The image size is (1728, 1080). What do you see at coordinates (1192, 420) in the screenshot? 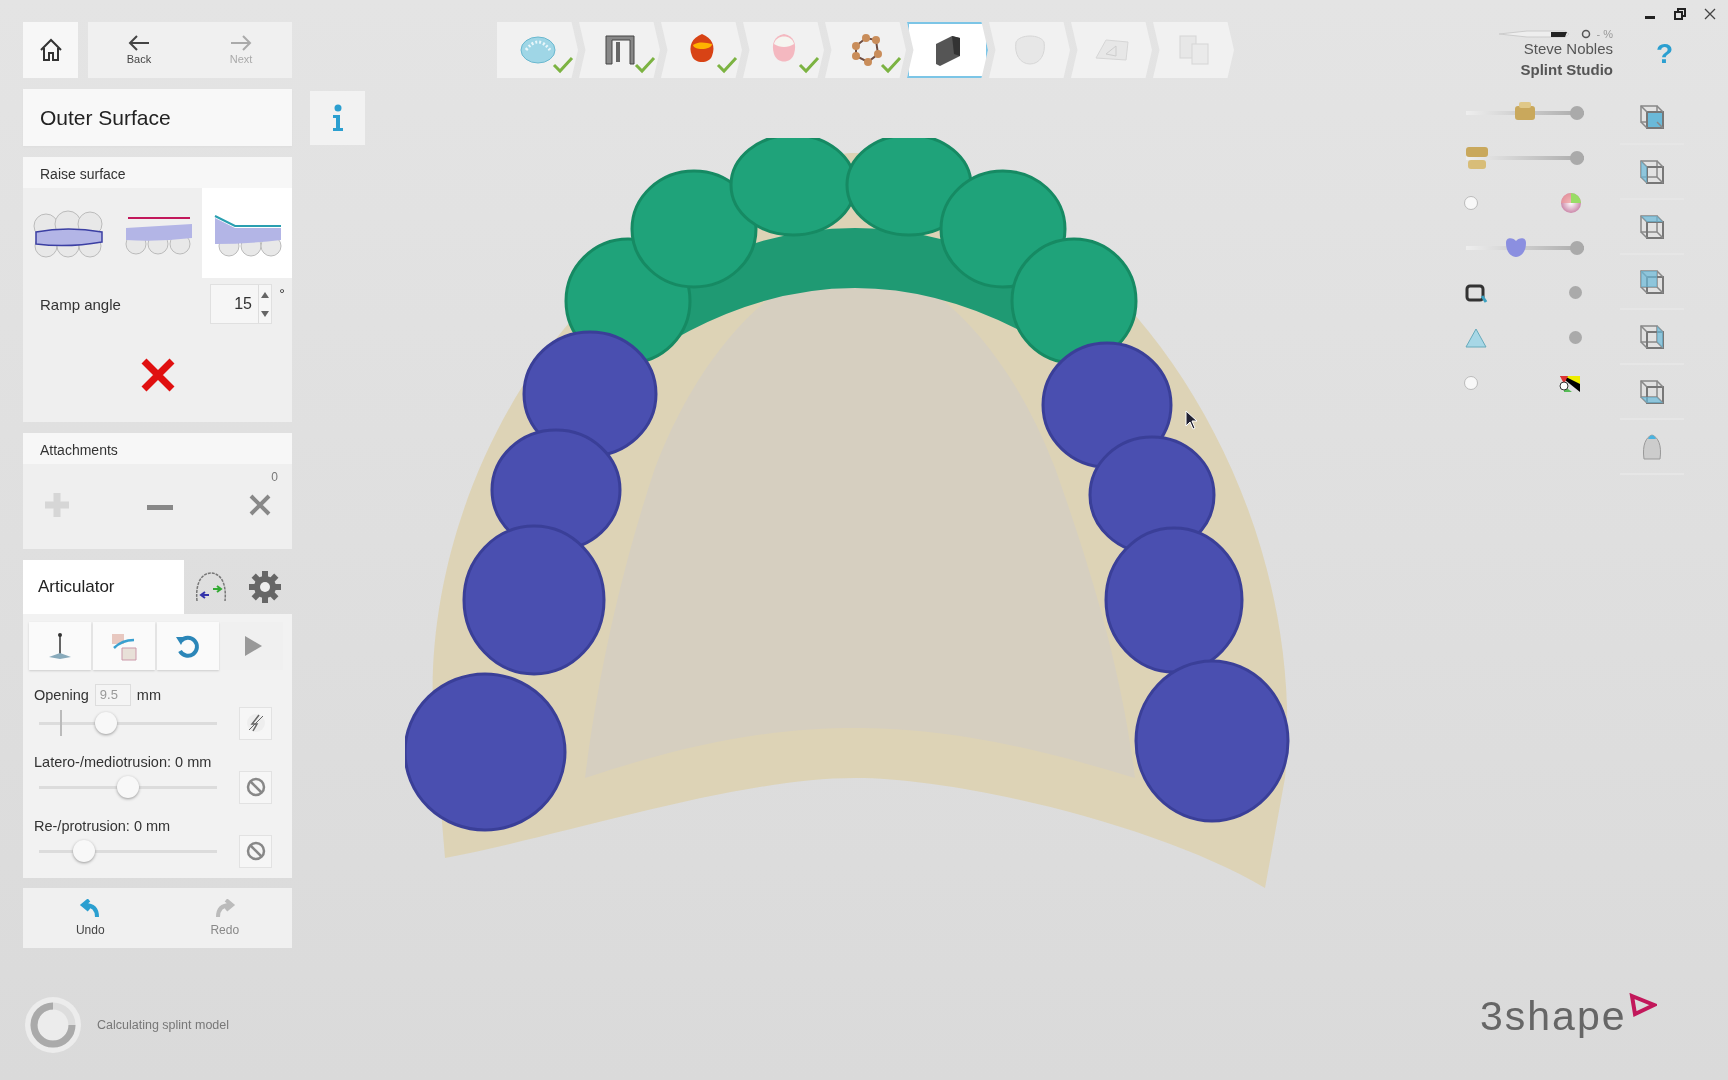
I see `mouse-cursor-icon` at bounding box center [1192, 420].